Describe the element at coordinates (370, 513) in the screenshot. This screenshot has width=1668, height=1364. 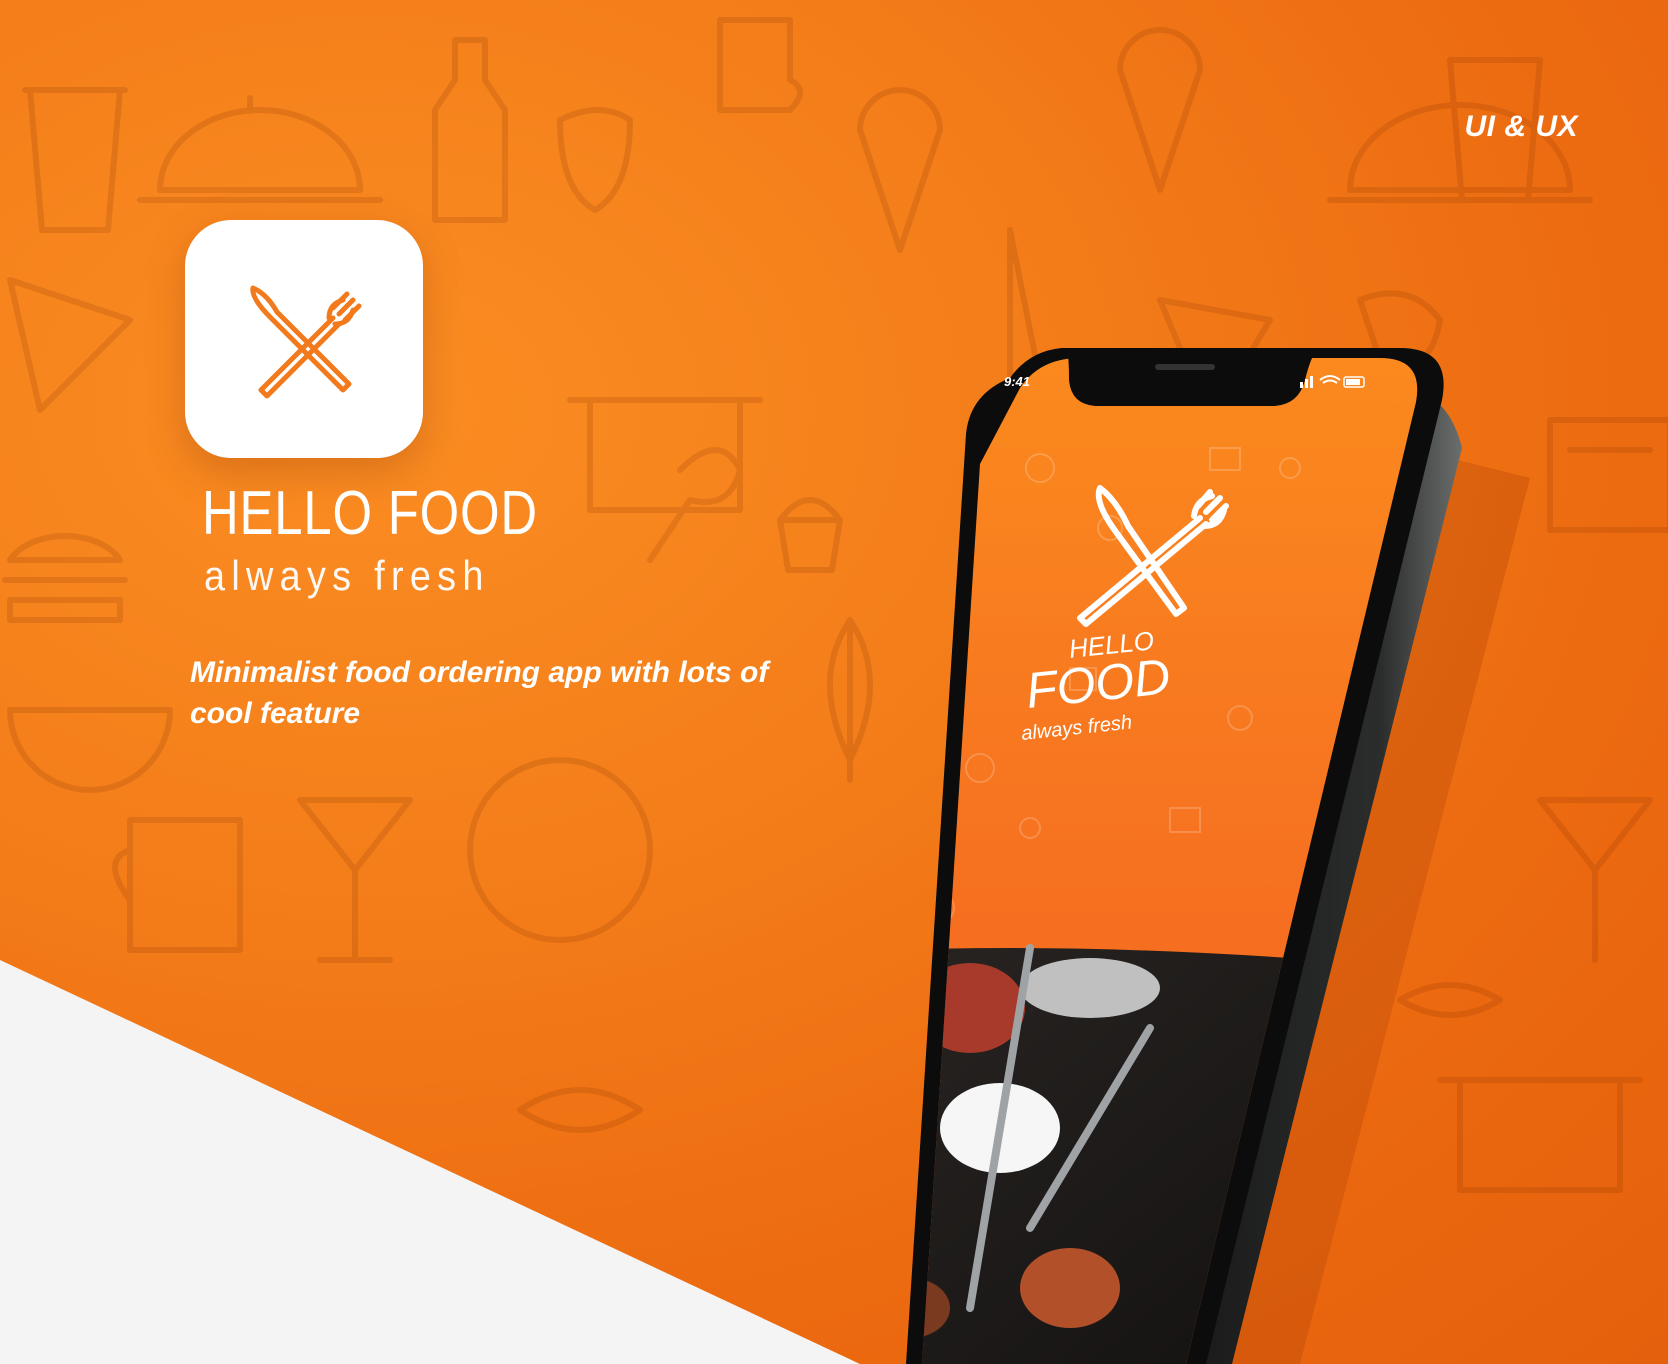
I see `brand-title: HELLO FOOD` at that location.